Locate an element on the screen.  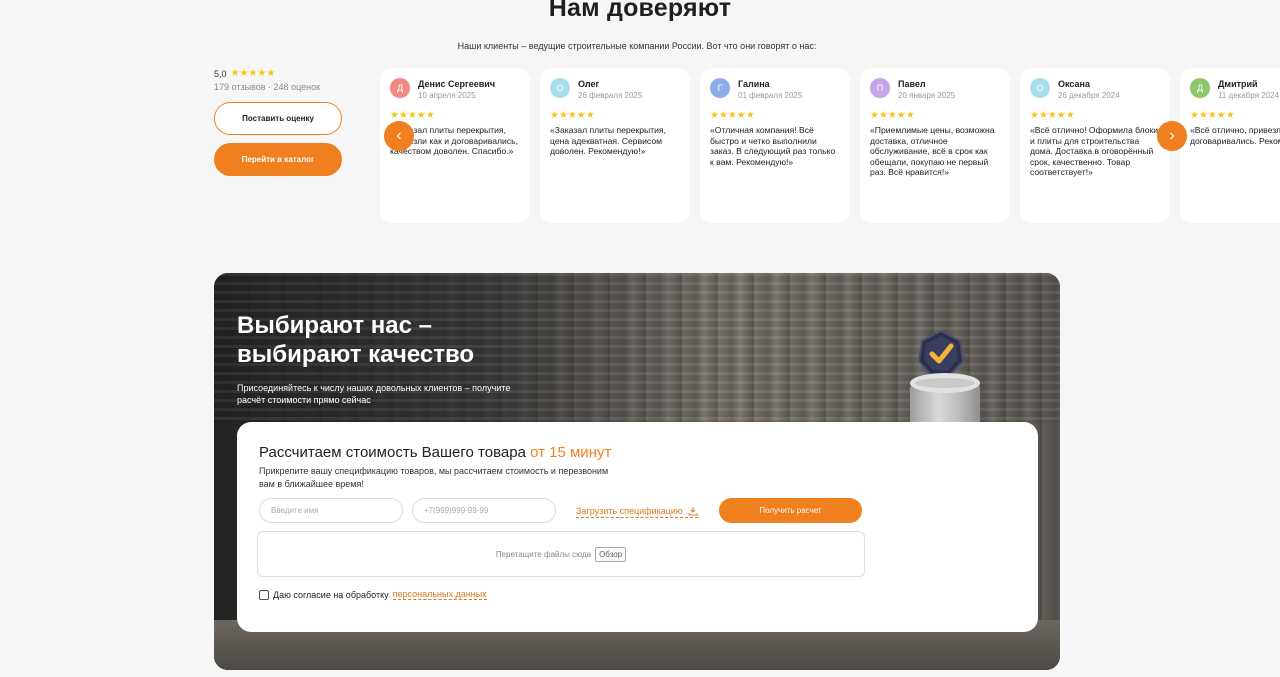
upload-label: Загрузить спецификацию is located at coordinates (629, 511).